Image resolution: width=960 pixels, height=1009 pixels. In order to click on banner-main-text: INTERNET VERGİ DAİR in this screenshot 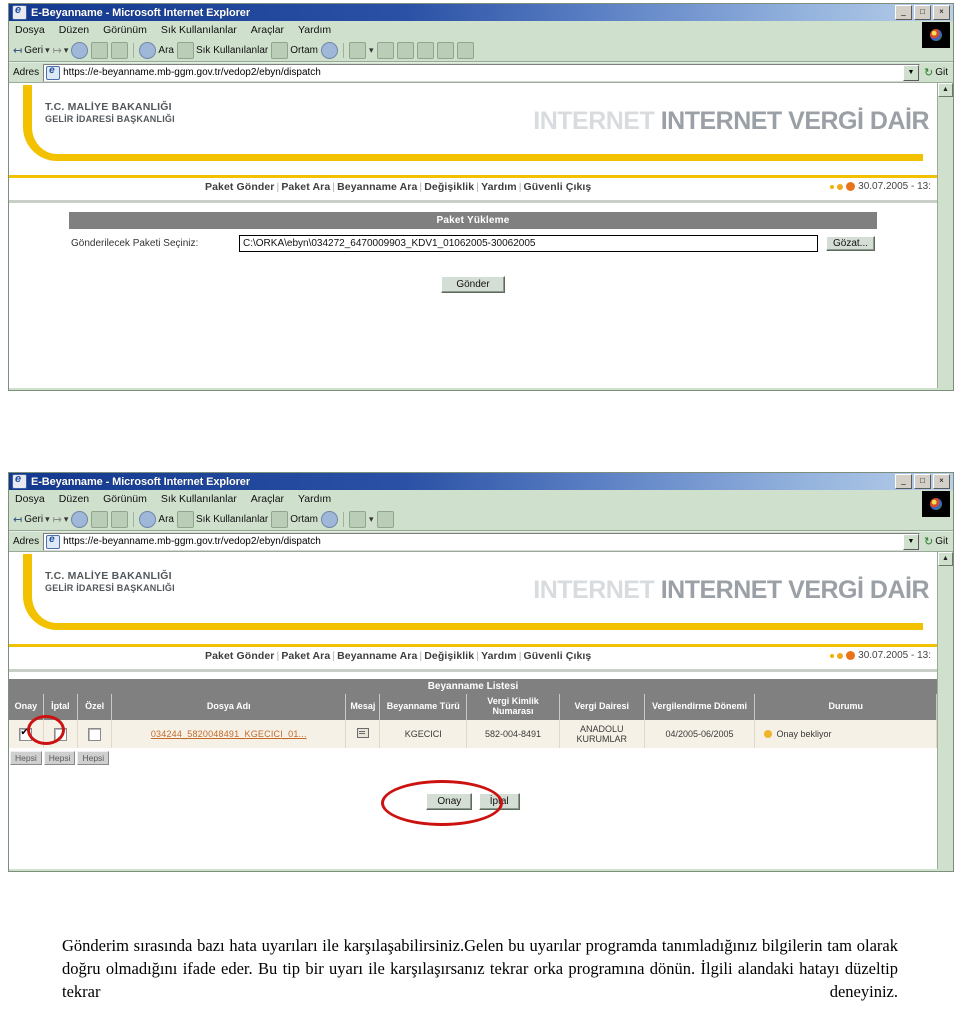, I will do `click(795, 590)`.